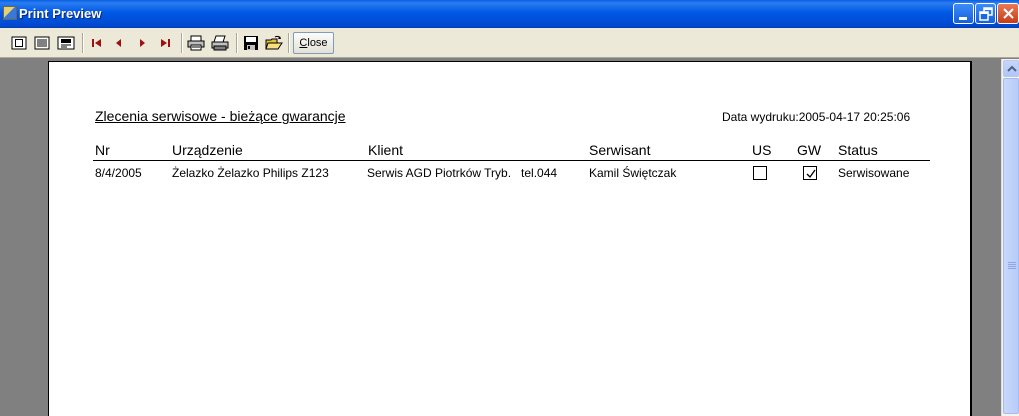 This screenshot has height=416, width=1019. What do you see at coordinates (462, 173) in the screenshot?
I see `cell-client: Serwis AGD Piotrków Tryb. tel.044` at bounding box center [462, 173].